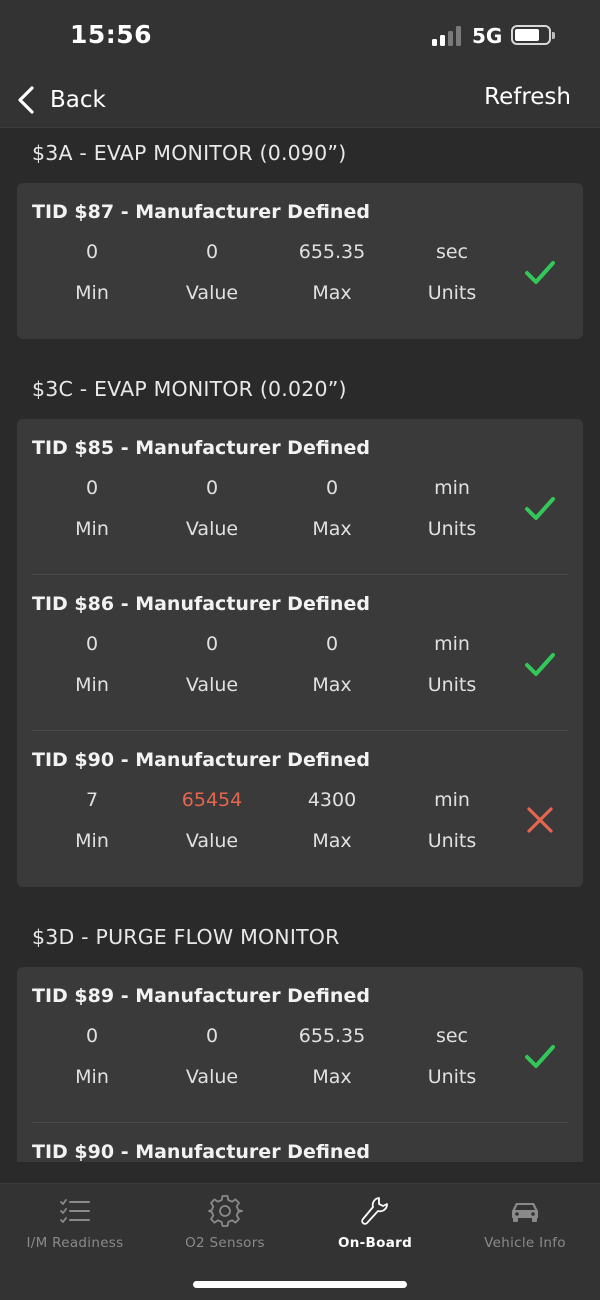  Describe the element at coordinates (300, 1284) in the screenshot. I see `home-indicator` at that location.